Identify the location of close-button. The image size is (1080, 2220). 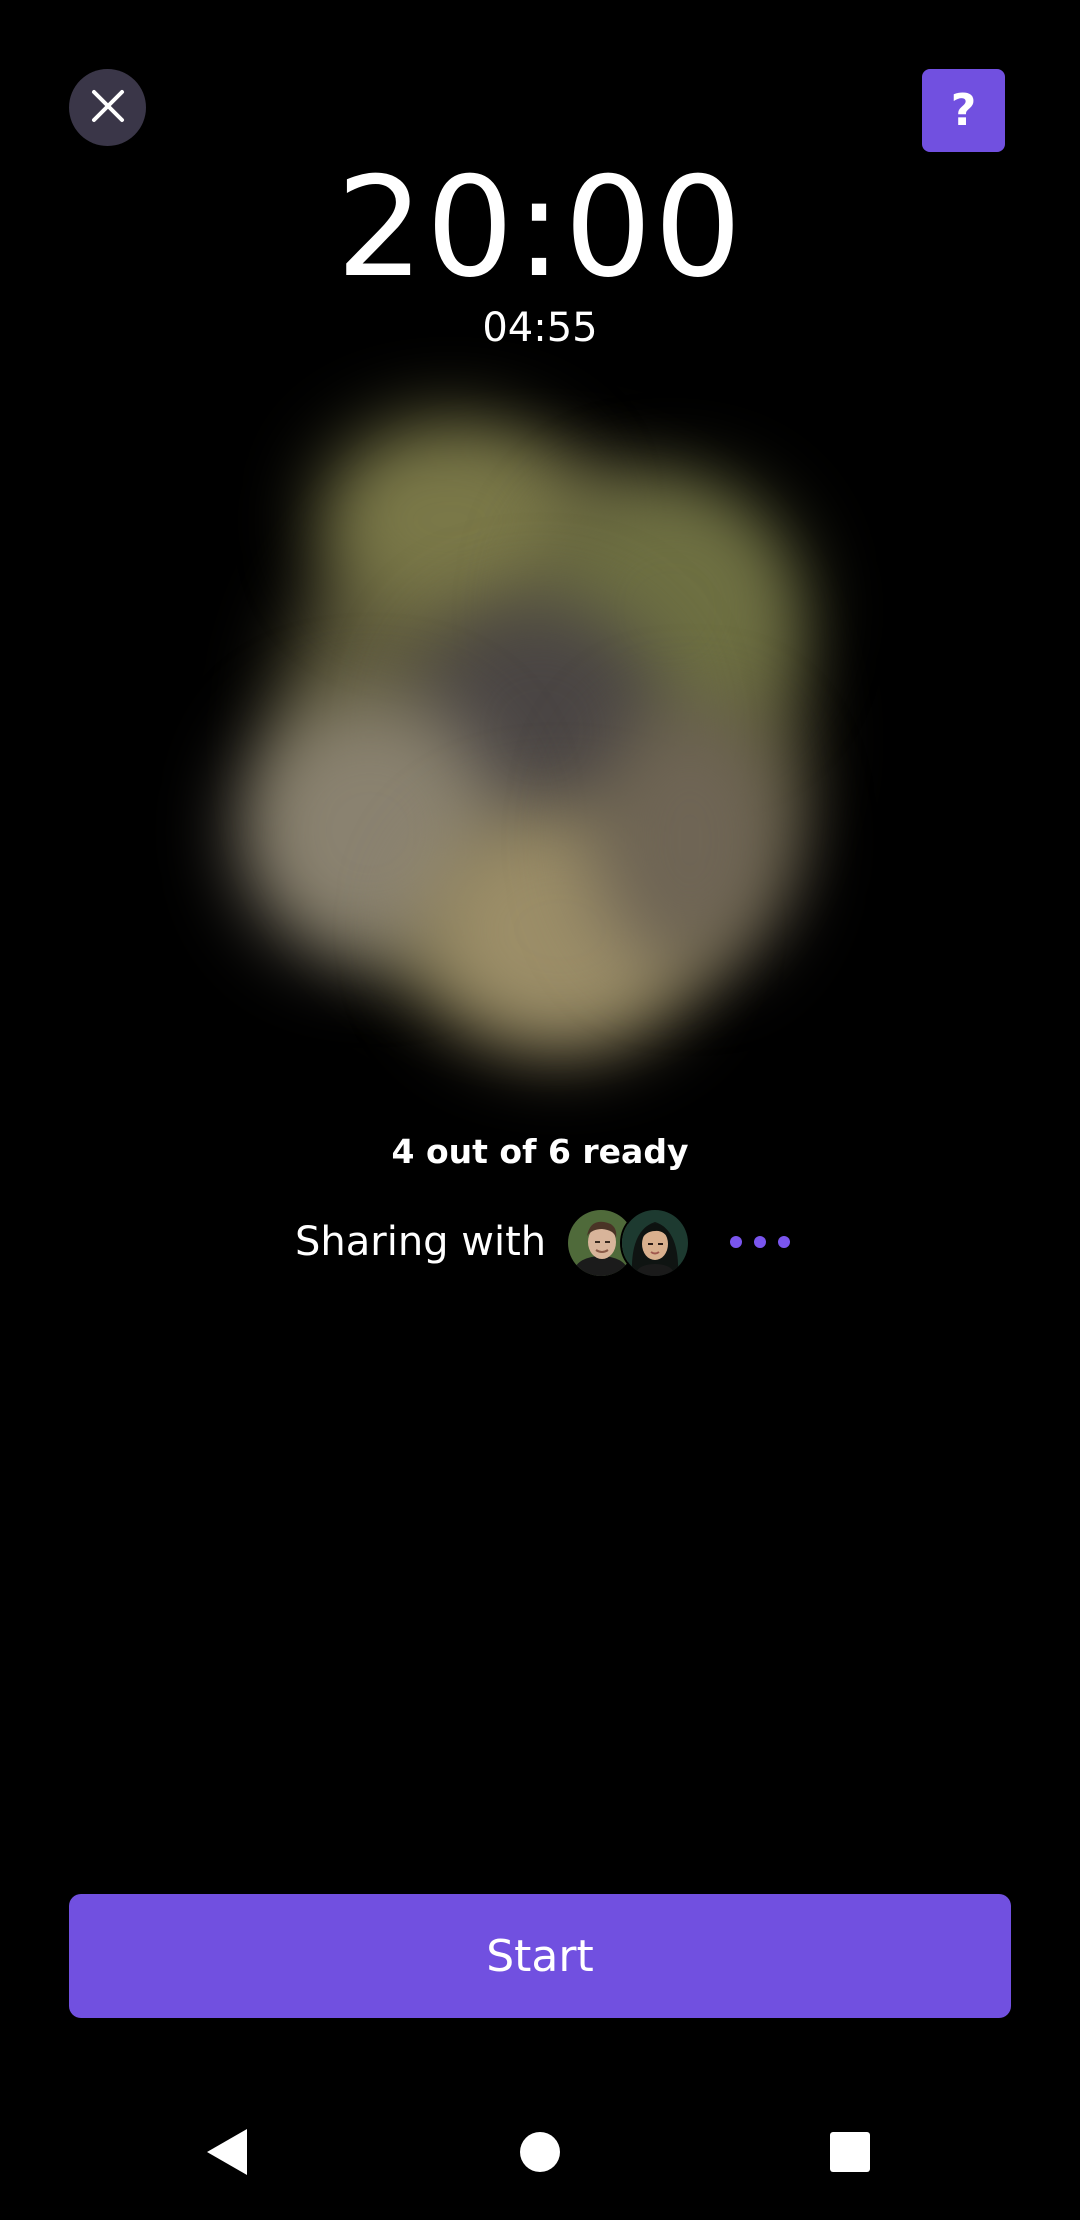
(107, 107).